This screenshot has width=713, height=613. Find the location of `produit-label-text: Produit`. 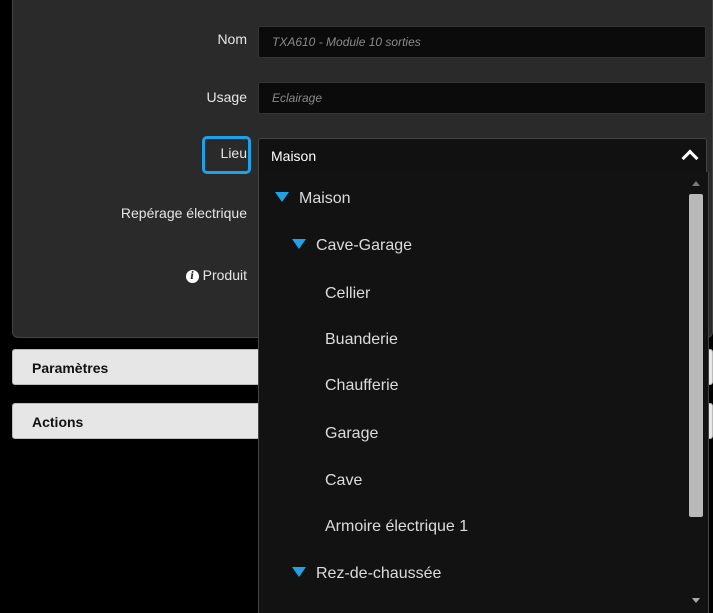

produit-label-text: Produit is located at coordinates (224, 275).